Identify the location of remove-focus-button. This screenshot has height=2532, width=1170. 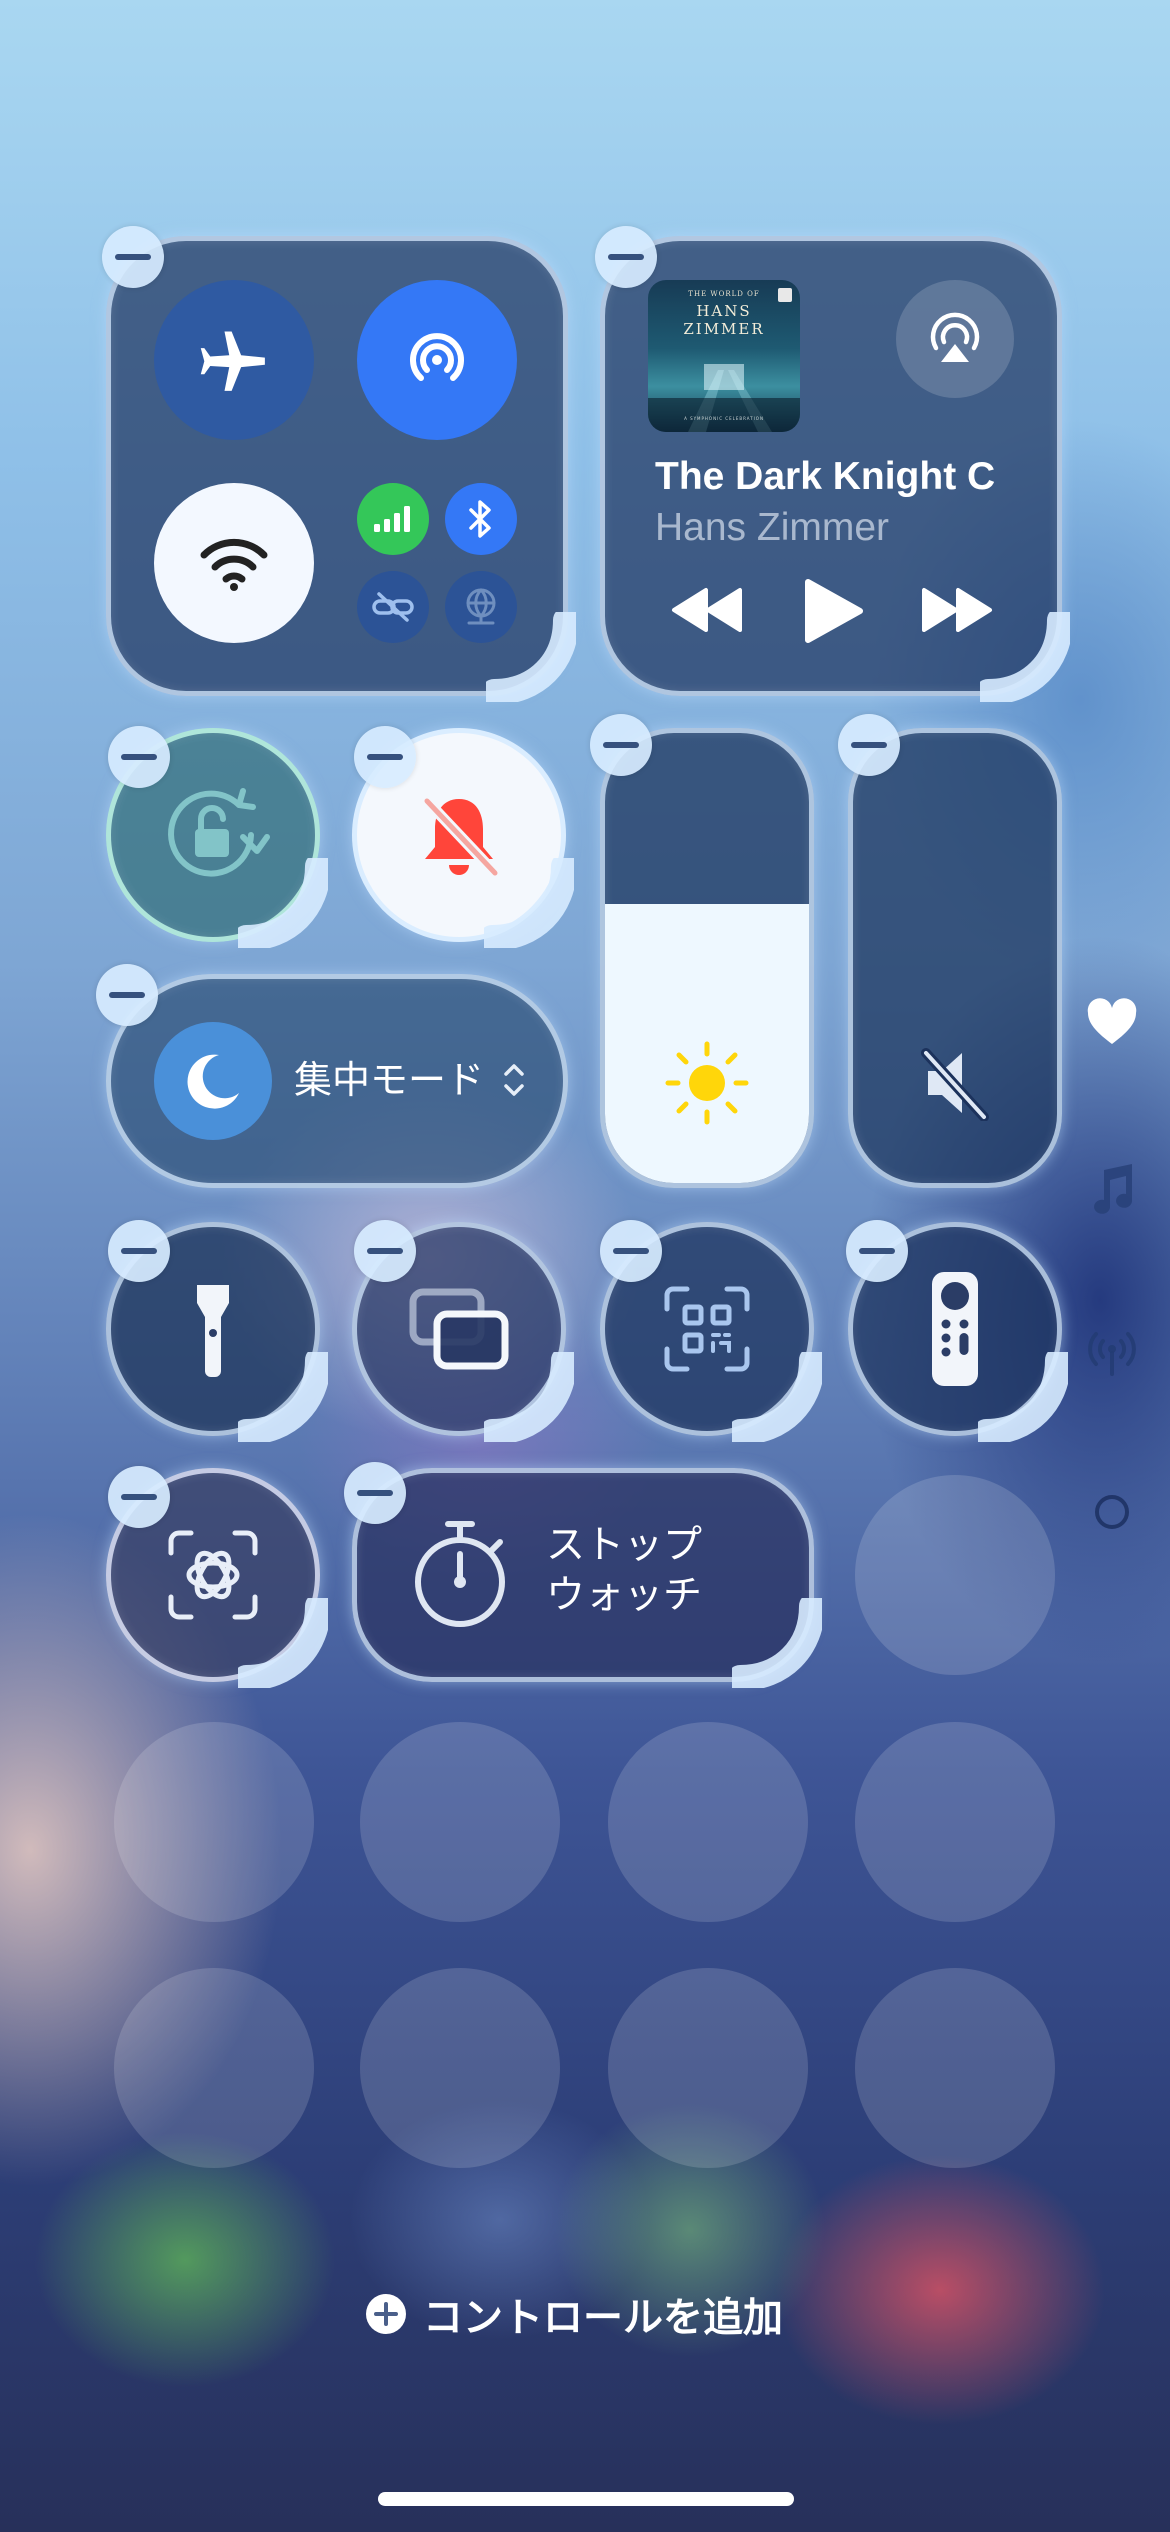
(127, 995).